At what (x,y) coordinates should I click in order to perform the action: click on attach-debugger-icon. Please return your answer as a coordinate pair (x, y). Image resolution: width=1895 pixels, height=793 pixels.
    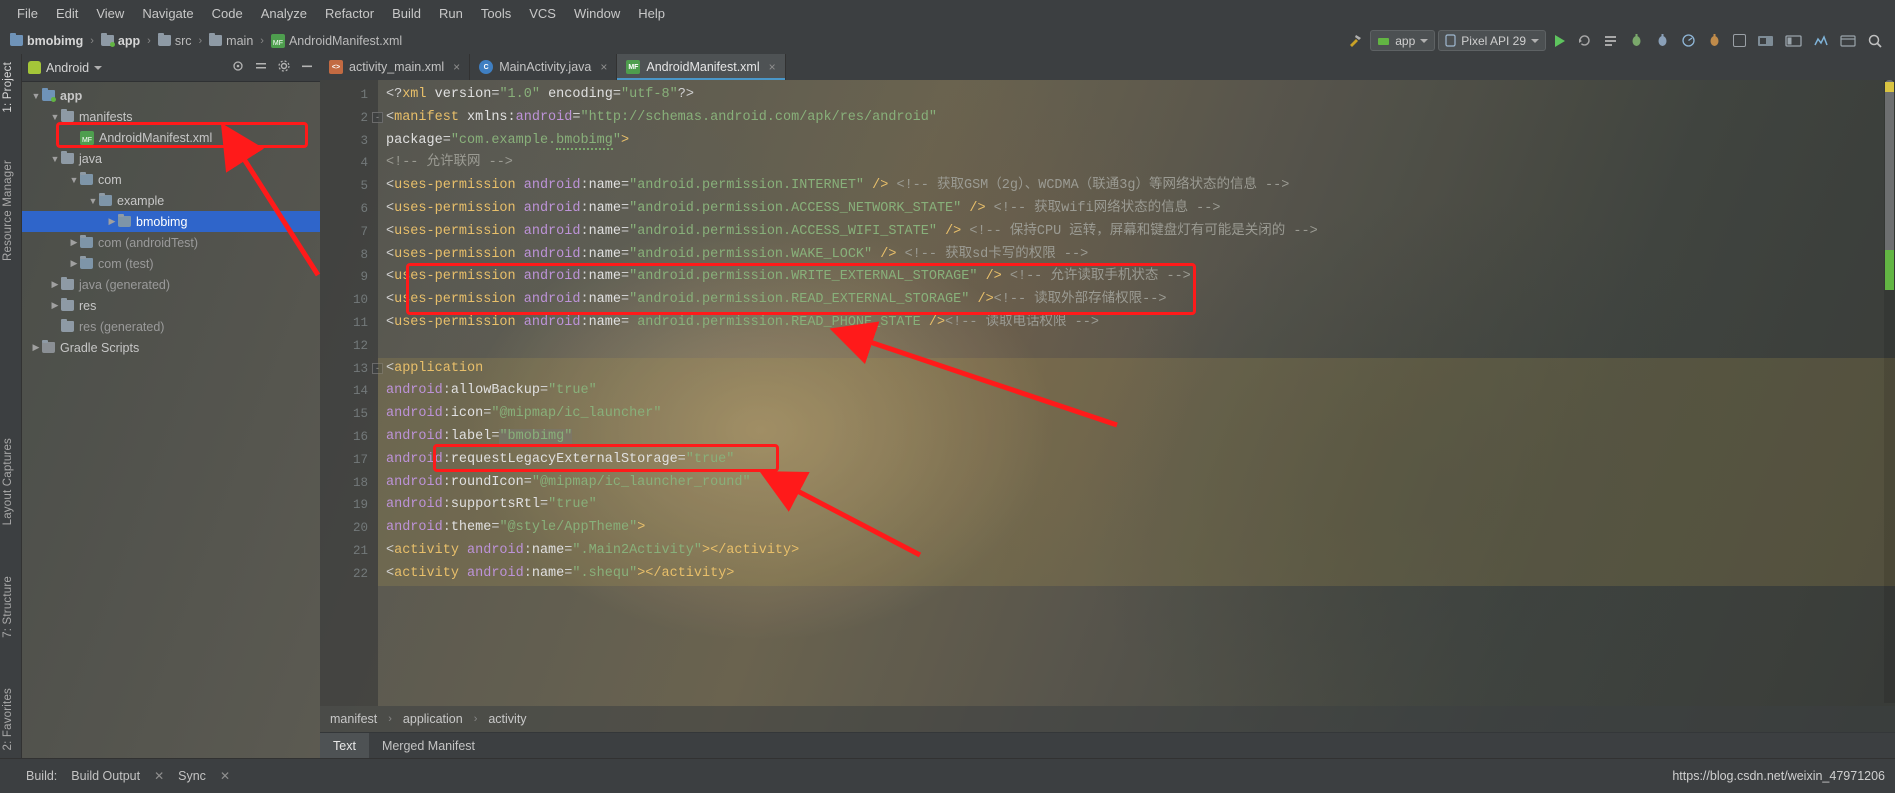
    Looking at the image, I should click on (1662, 40).